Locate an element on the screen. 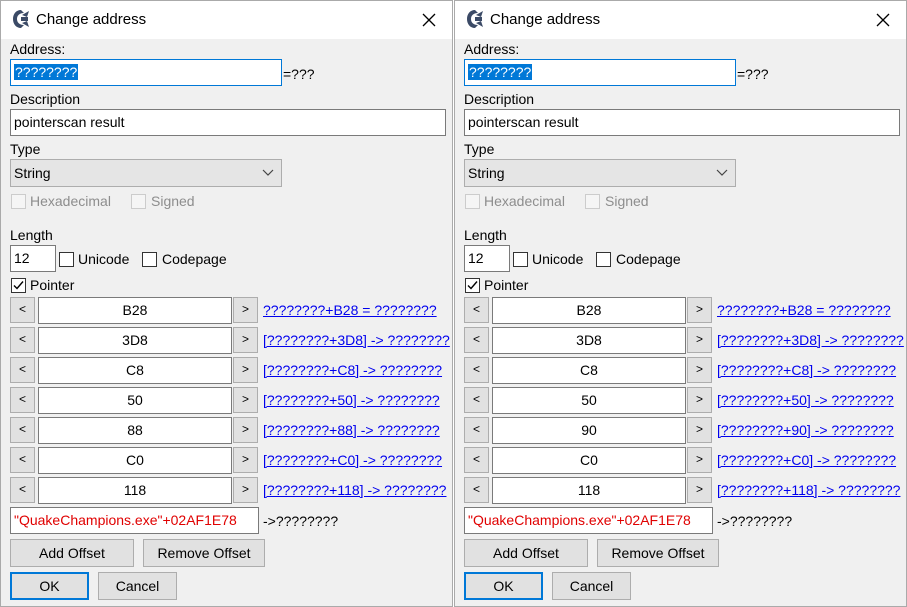  checkmark-icon is located at coordinates (472, 285).